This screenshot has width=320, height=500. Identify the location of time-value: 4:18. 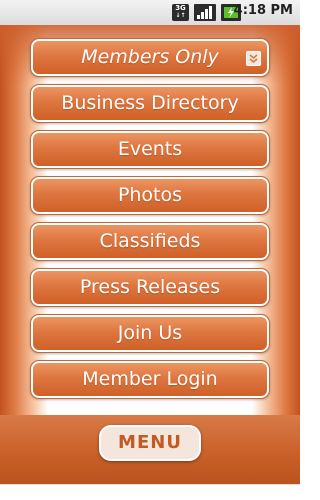
(249, 10).